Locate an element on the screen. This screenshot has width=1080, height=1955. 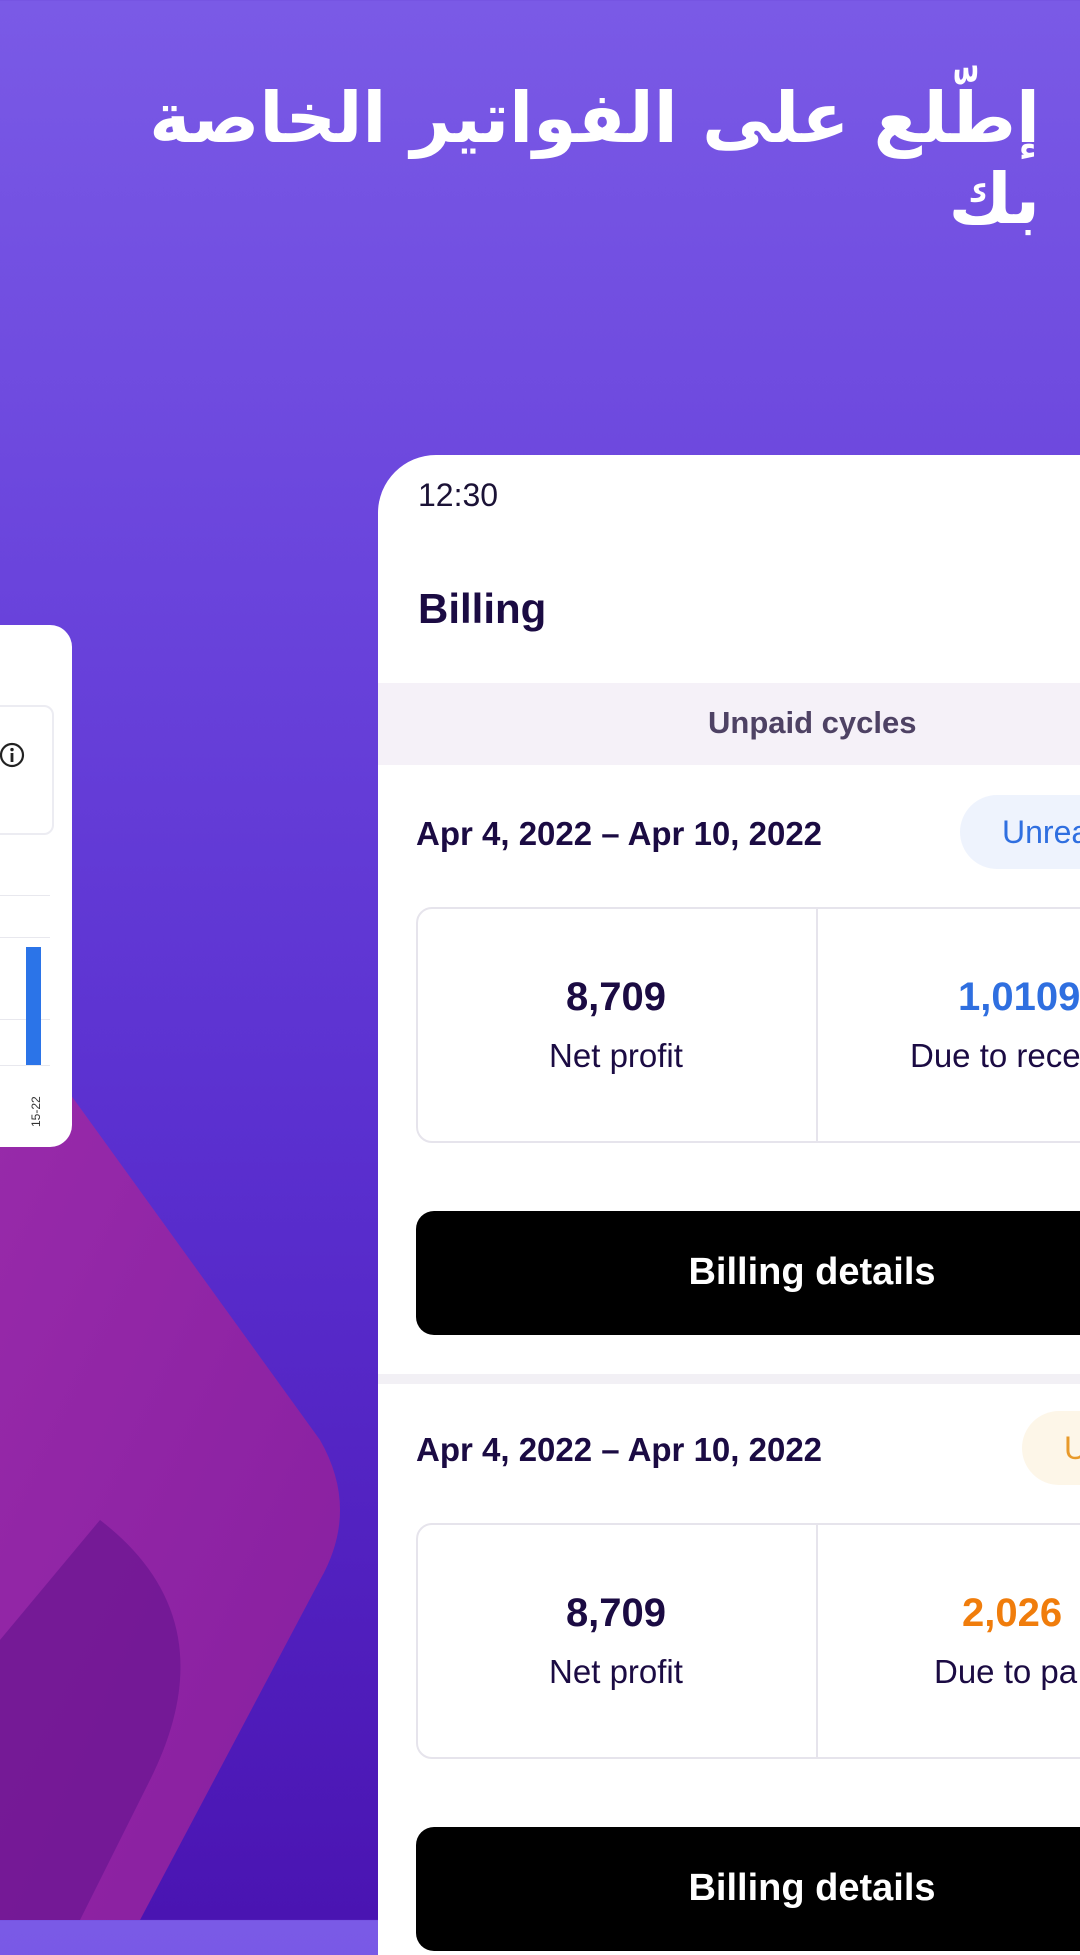
cycle-stats: 8,709 Net profit 2,026 Due to pa is located at coordinates (748, 1641).